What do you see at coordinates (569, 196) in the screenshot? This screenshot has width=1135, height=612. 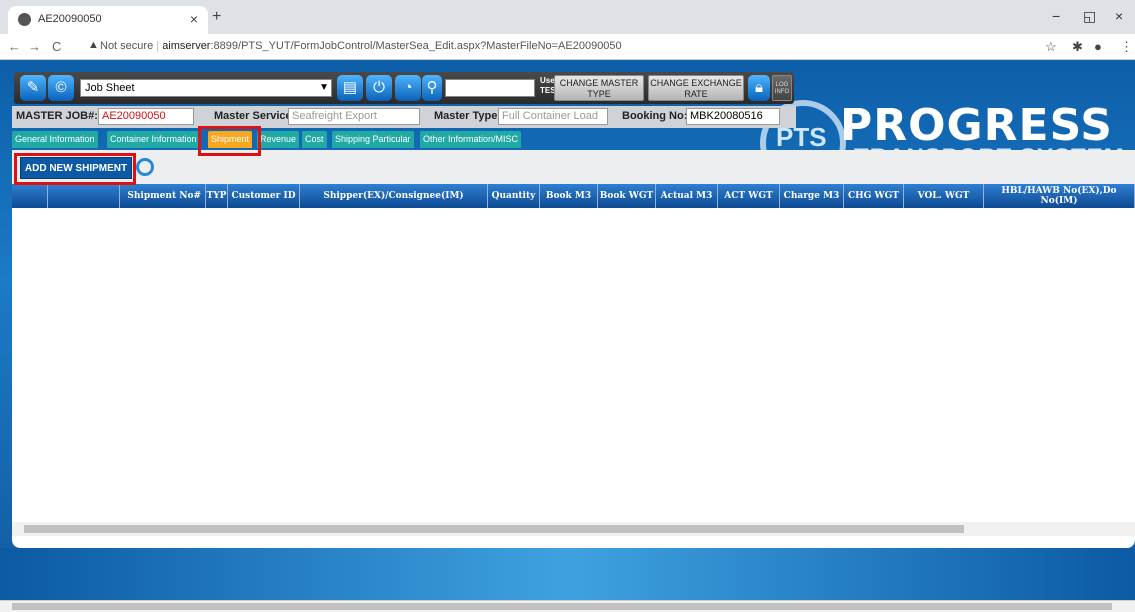 I see `grid-col-book-m3: Book M3` at bounding box center [569, 196].